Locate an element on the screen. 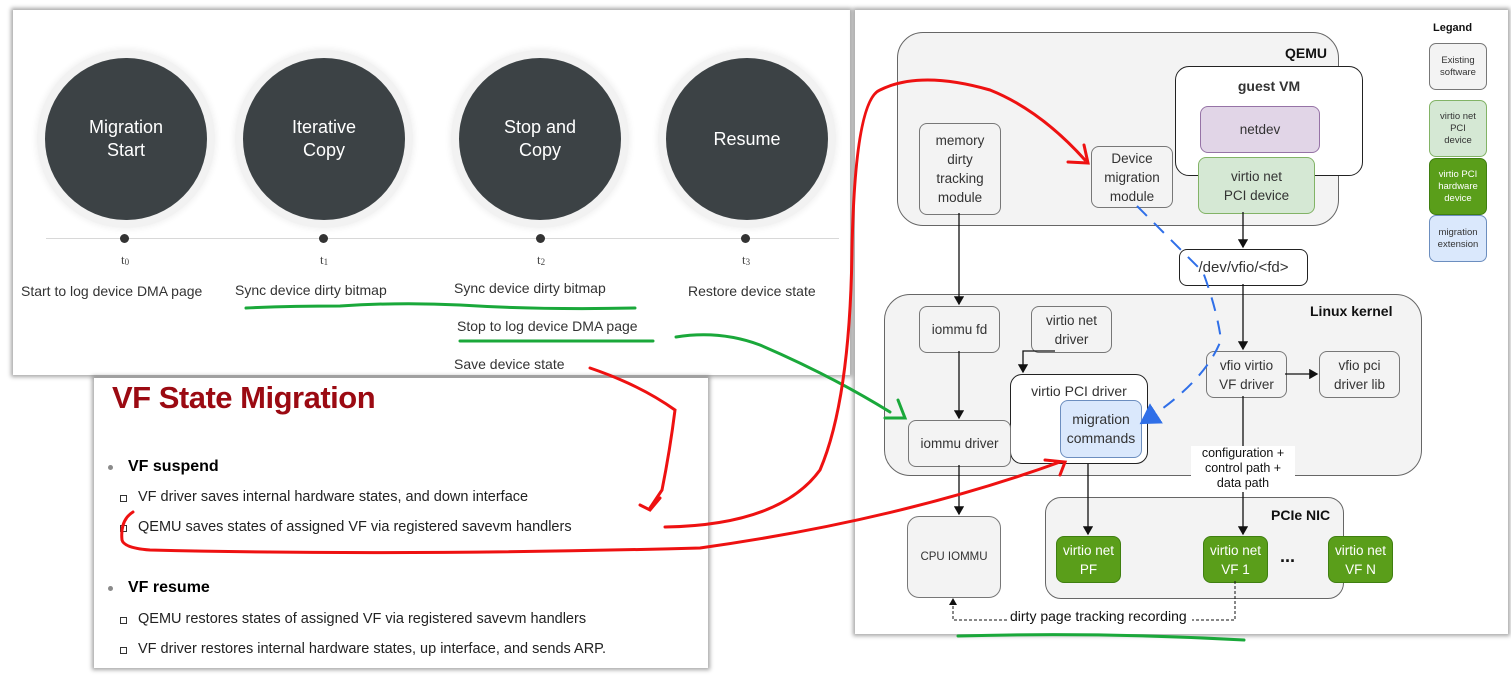 Image resolution: width=1511 pixels, height=675 pixels. box-virtio-net-vf1: virtio net VF 1 is located at coordinates (1235, 559).